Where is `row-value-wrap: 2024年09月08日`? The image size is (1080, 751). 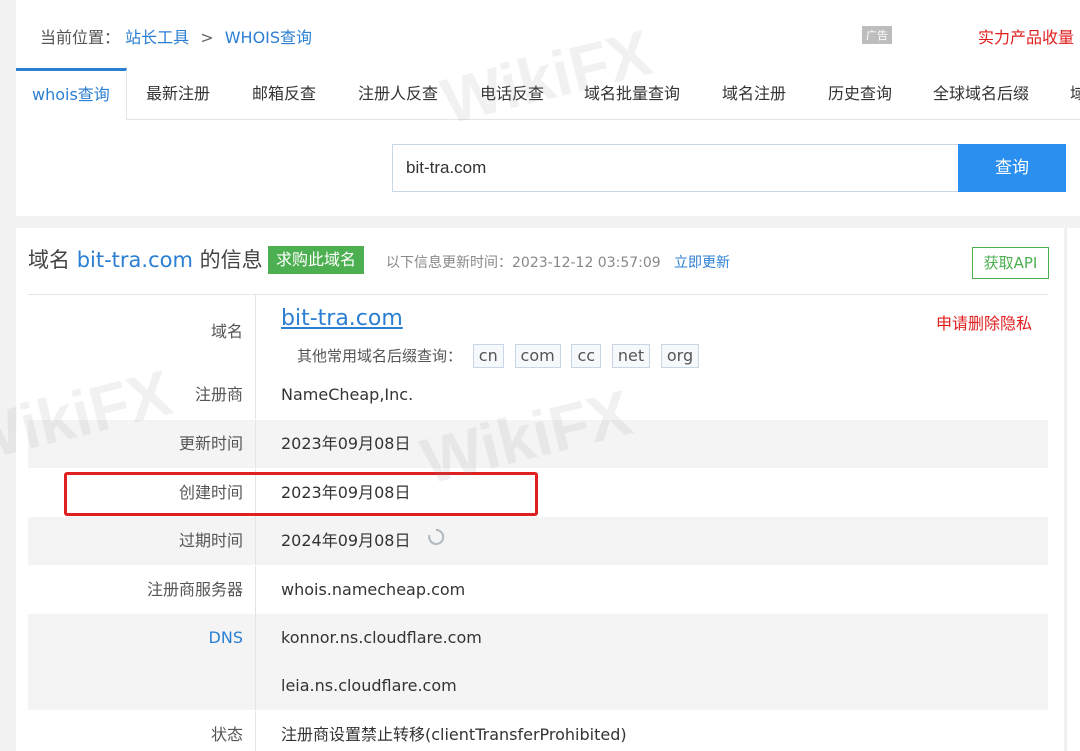 row-value-wrap: 2024年09月08日 is located at coordinates (363, 541).